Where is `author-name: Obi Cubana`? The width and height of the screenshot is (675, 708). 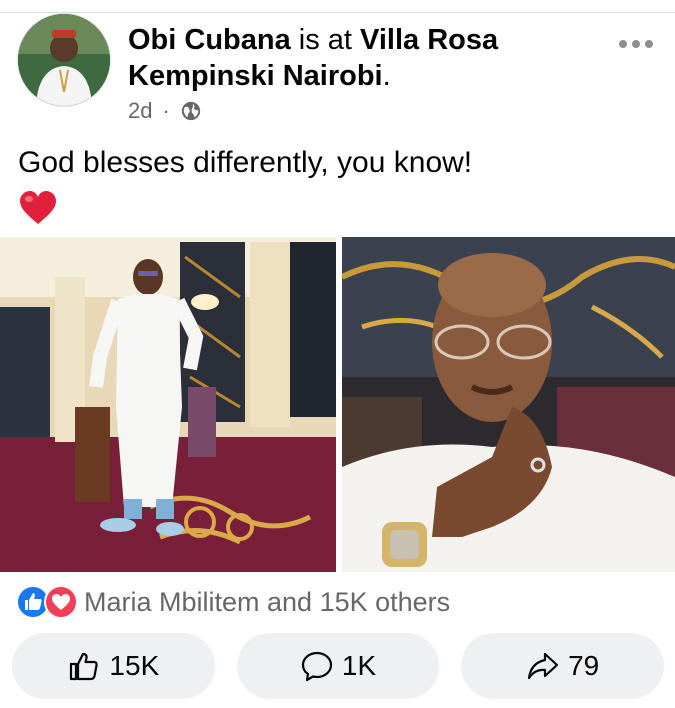
author-name: Obi Cubana is located at coordinates (209, 40).